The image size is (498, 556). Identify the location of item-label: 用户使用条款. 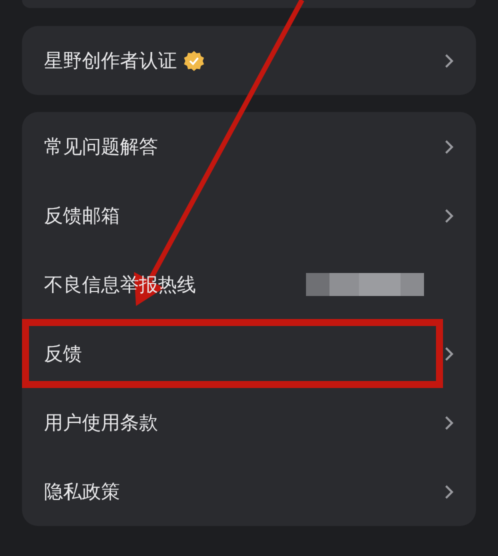
(101, 423).